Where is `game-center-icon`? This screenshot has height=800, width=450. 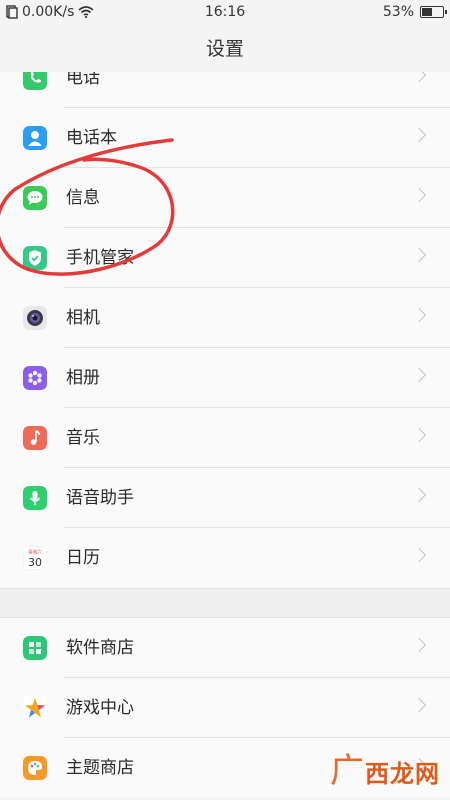 game-center-icon is located at coordinates (35, 708).